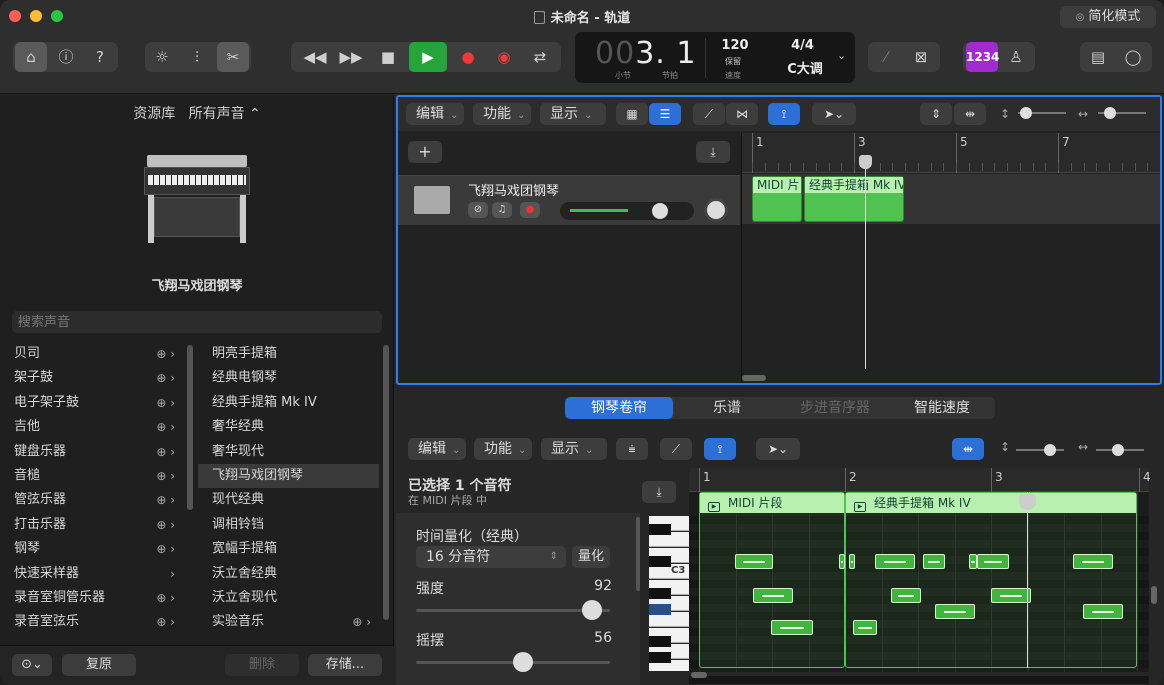  Describe the element at coordinates (233, 57) in the screenshot. I see `editors-scissors-icon: ✂` at that location.